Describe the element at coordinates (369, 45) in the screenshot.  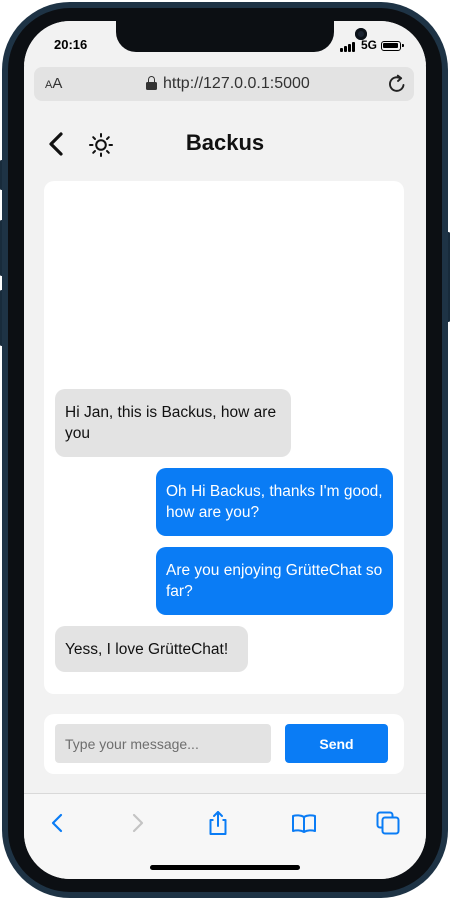
I see `network-type: 5G` at that location.